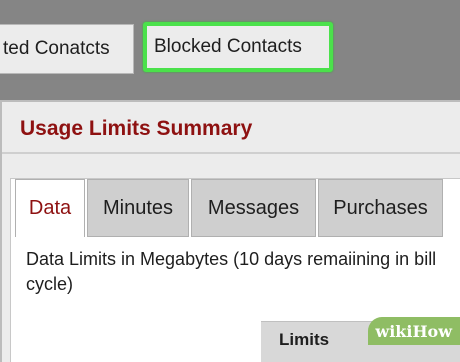 This screenshot has height=362, width=460. What do you see at coordinates (380, 208) in the screenshot?
I see `tab-purchases: Purchases` at bounding box center [380, 208].